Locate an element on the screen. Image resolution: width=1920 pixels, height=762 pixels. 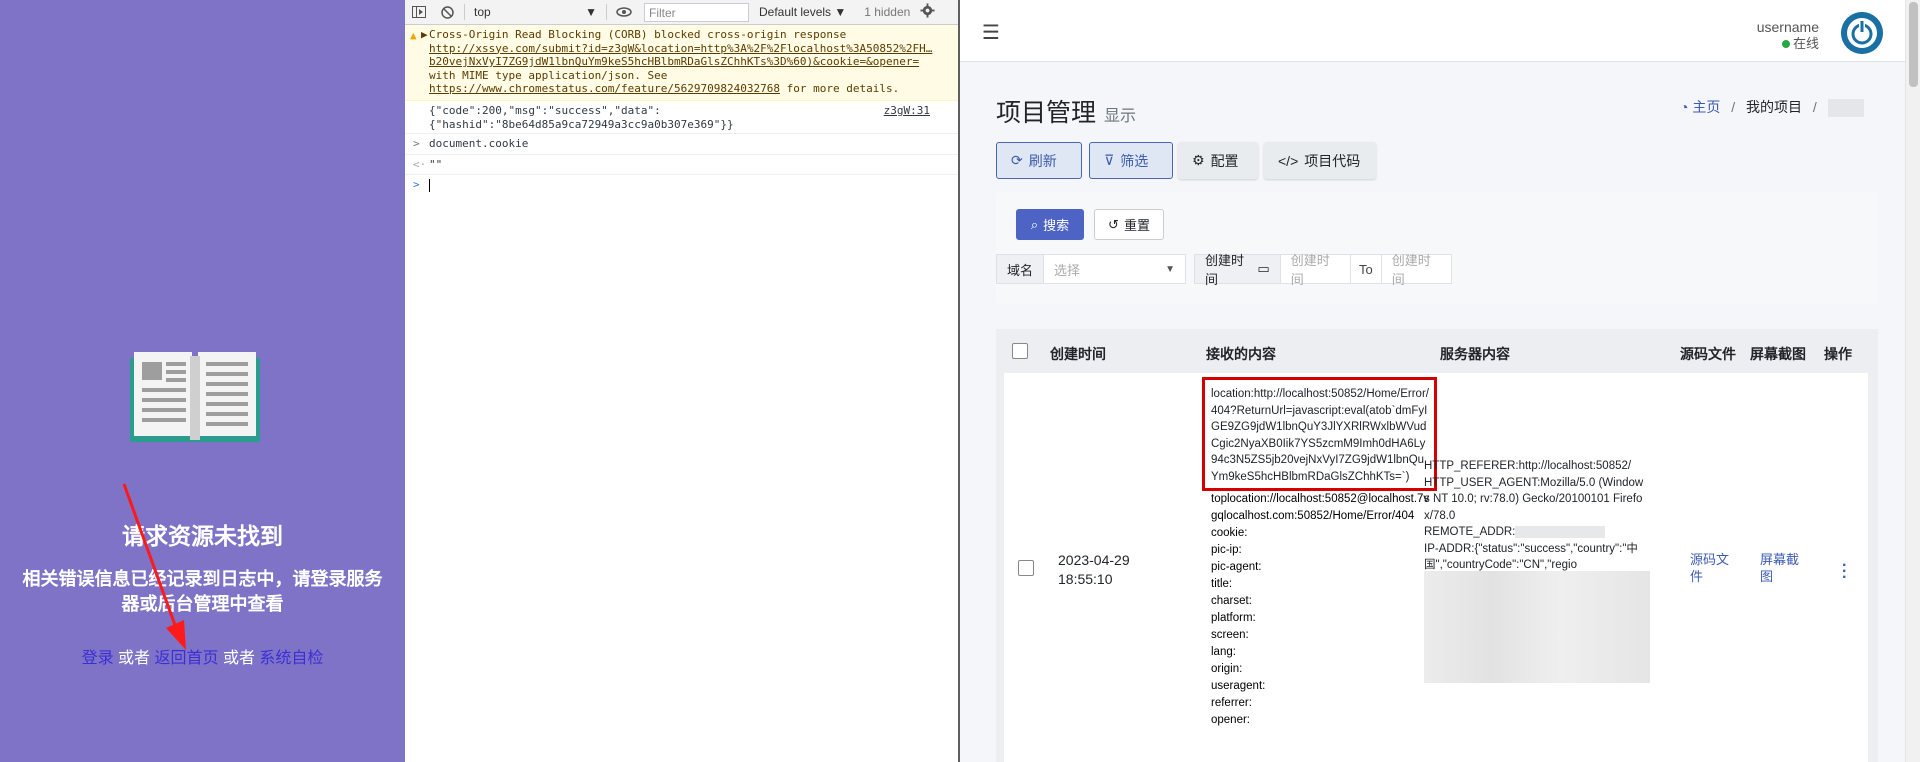
page-title: 项目管理 is located at coordinates (1046, 113).